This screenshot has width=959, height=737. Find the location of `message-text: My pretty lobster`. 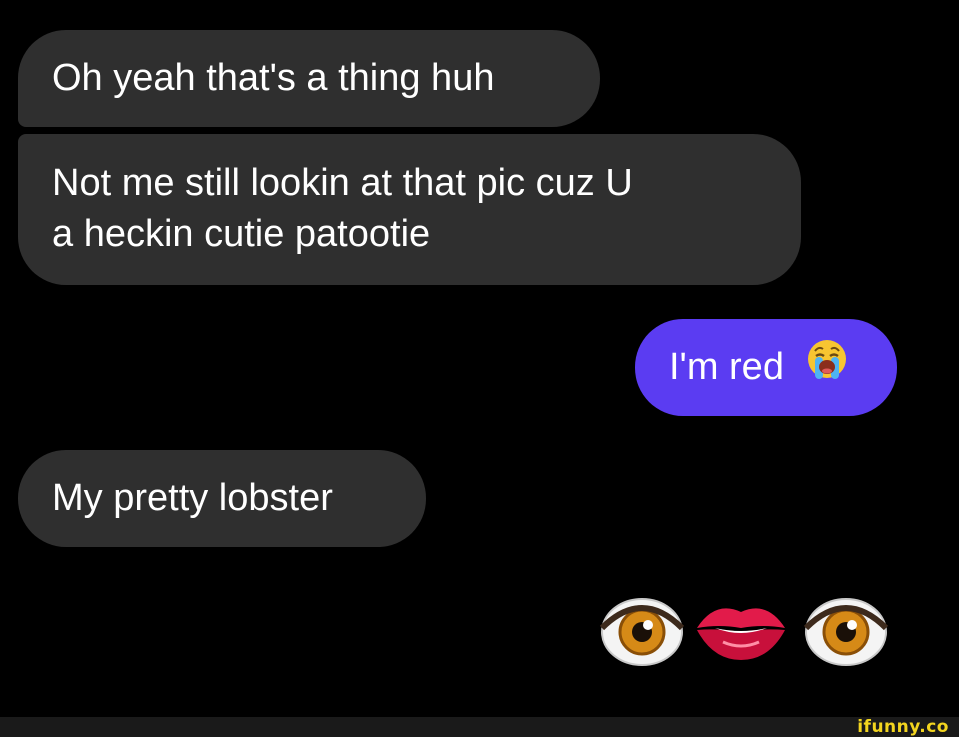

message-text: My pretty lobster is located at coordinates (192, 498).